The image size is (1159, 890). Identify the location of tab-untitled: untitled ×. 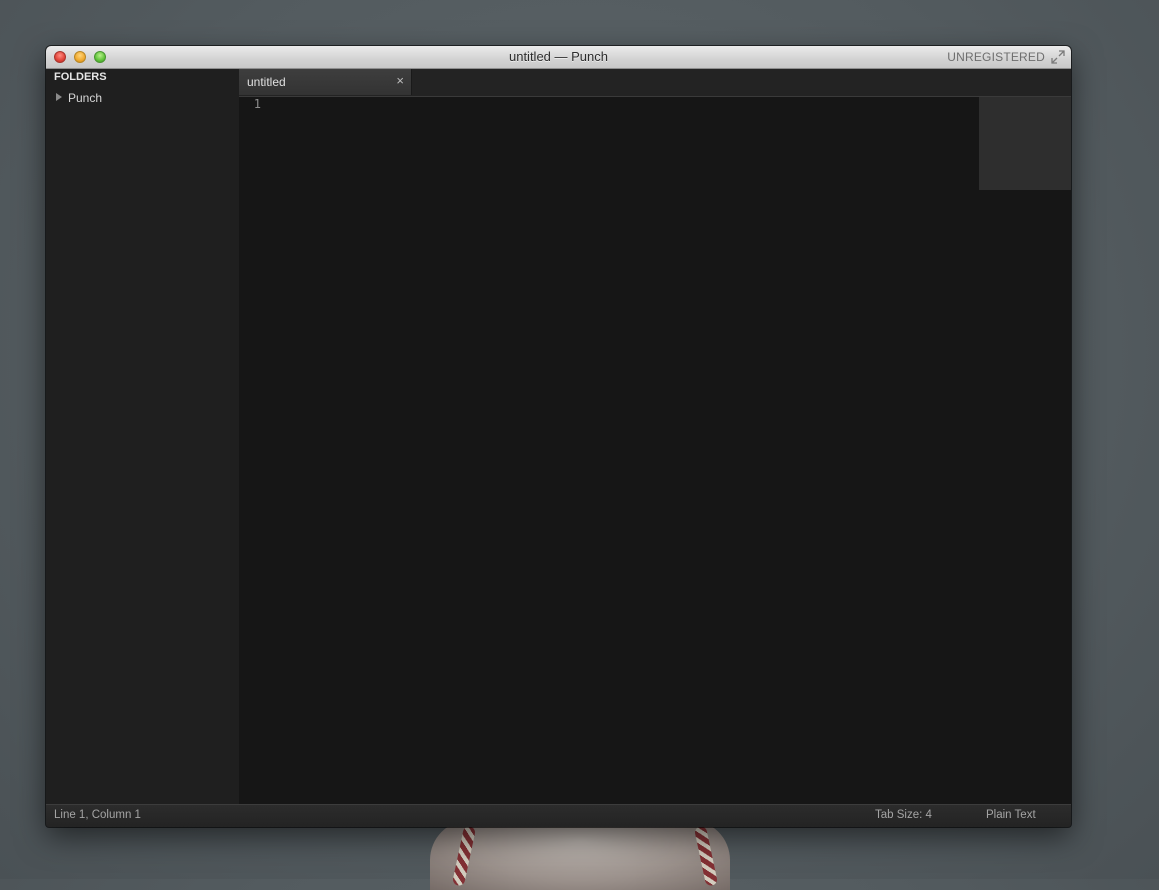
(325, 82).